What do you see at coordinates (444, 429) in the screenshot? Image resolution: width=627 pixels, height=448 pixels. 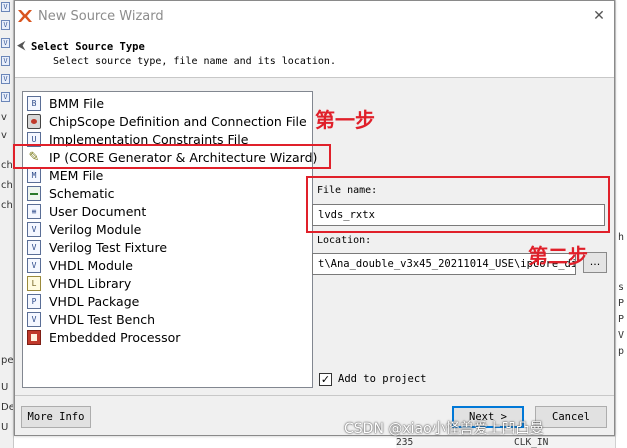 I see `csdn-watermark: CSDN @xiao小怪兽爱上凹凸曼` at bounding box center [444, 429].